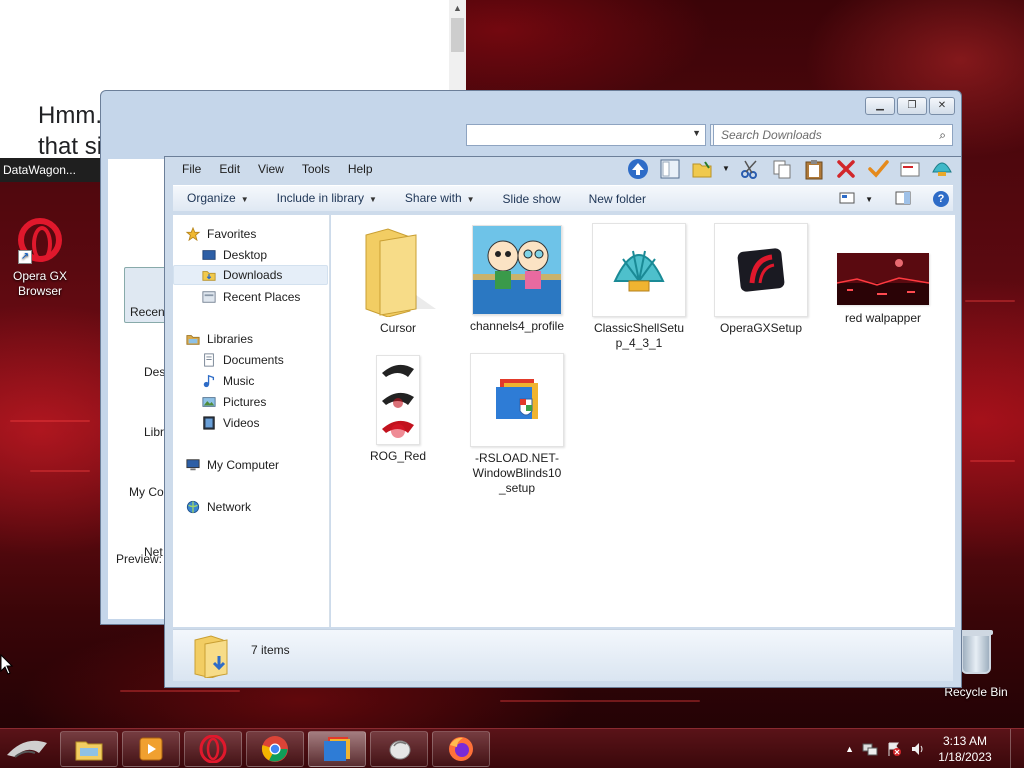 This screenshot has width=1024, height=768. What do you see at coordinates (213, 749) in the screenshot?
I see `taskbar-opera-gx` at bounding box center [213, 749].